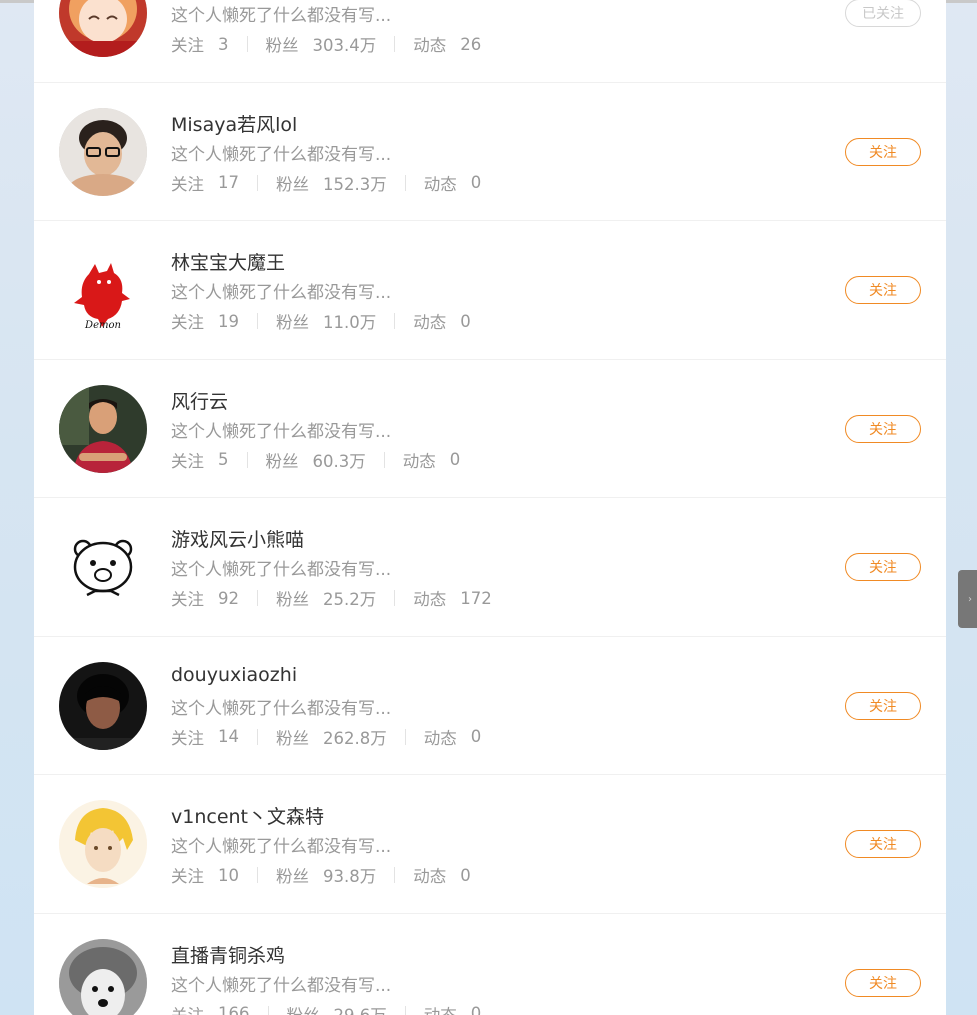 Image resolution: width=977 pixels, height=1015 pixels. I want to click on user-stats: 关注 92 粉丝 25.2万 动态 172, so click(331, 598).